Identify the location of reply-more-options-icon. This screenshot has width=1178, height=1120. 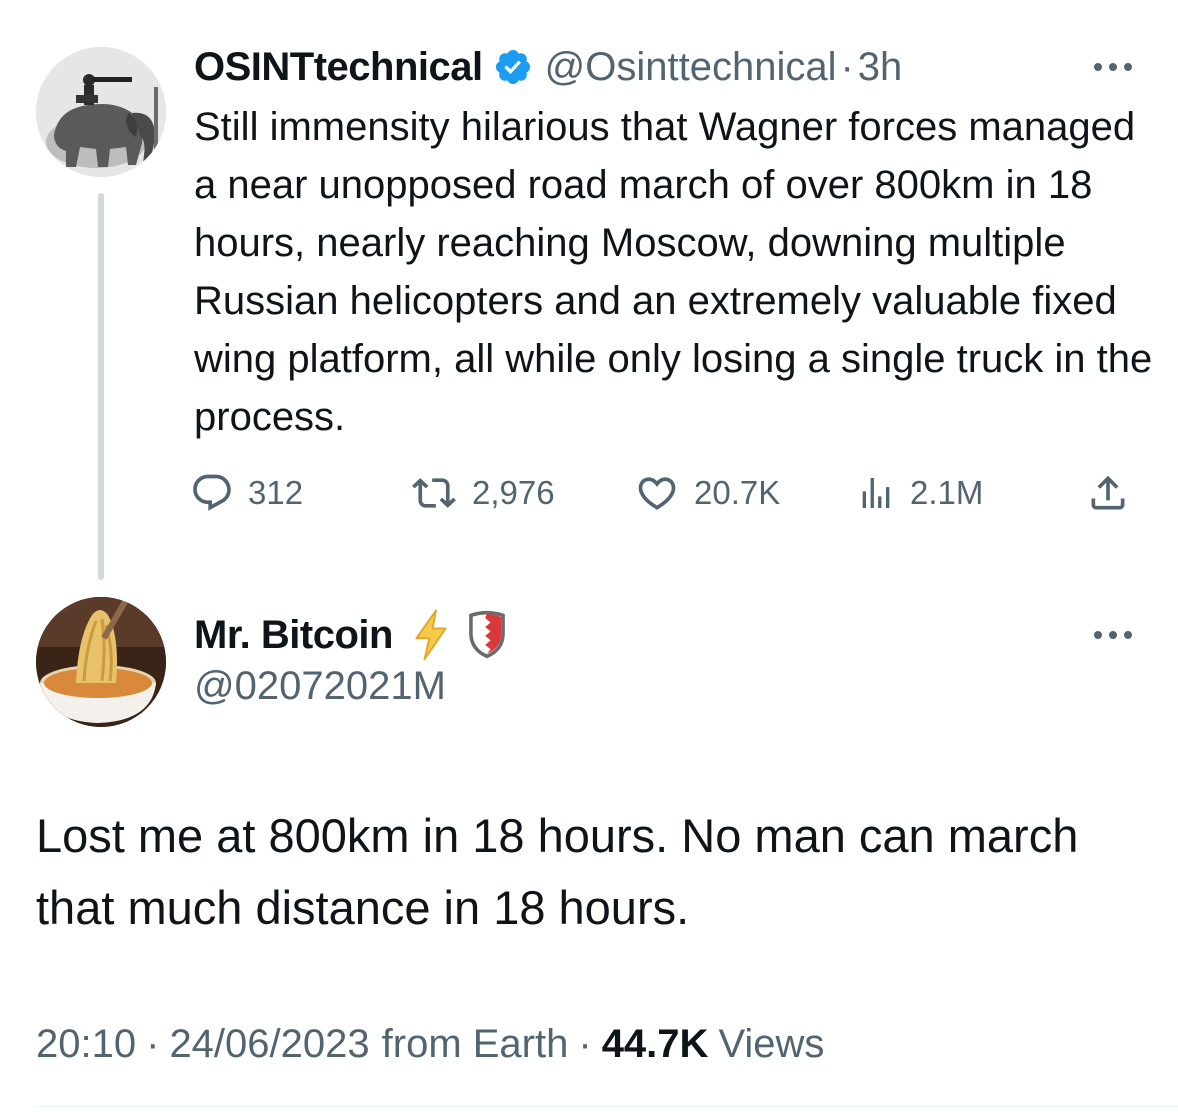
(1113, 635).